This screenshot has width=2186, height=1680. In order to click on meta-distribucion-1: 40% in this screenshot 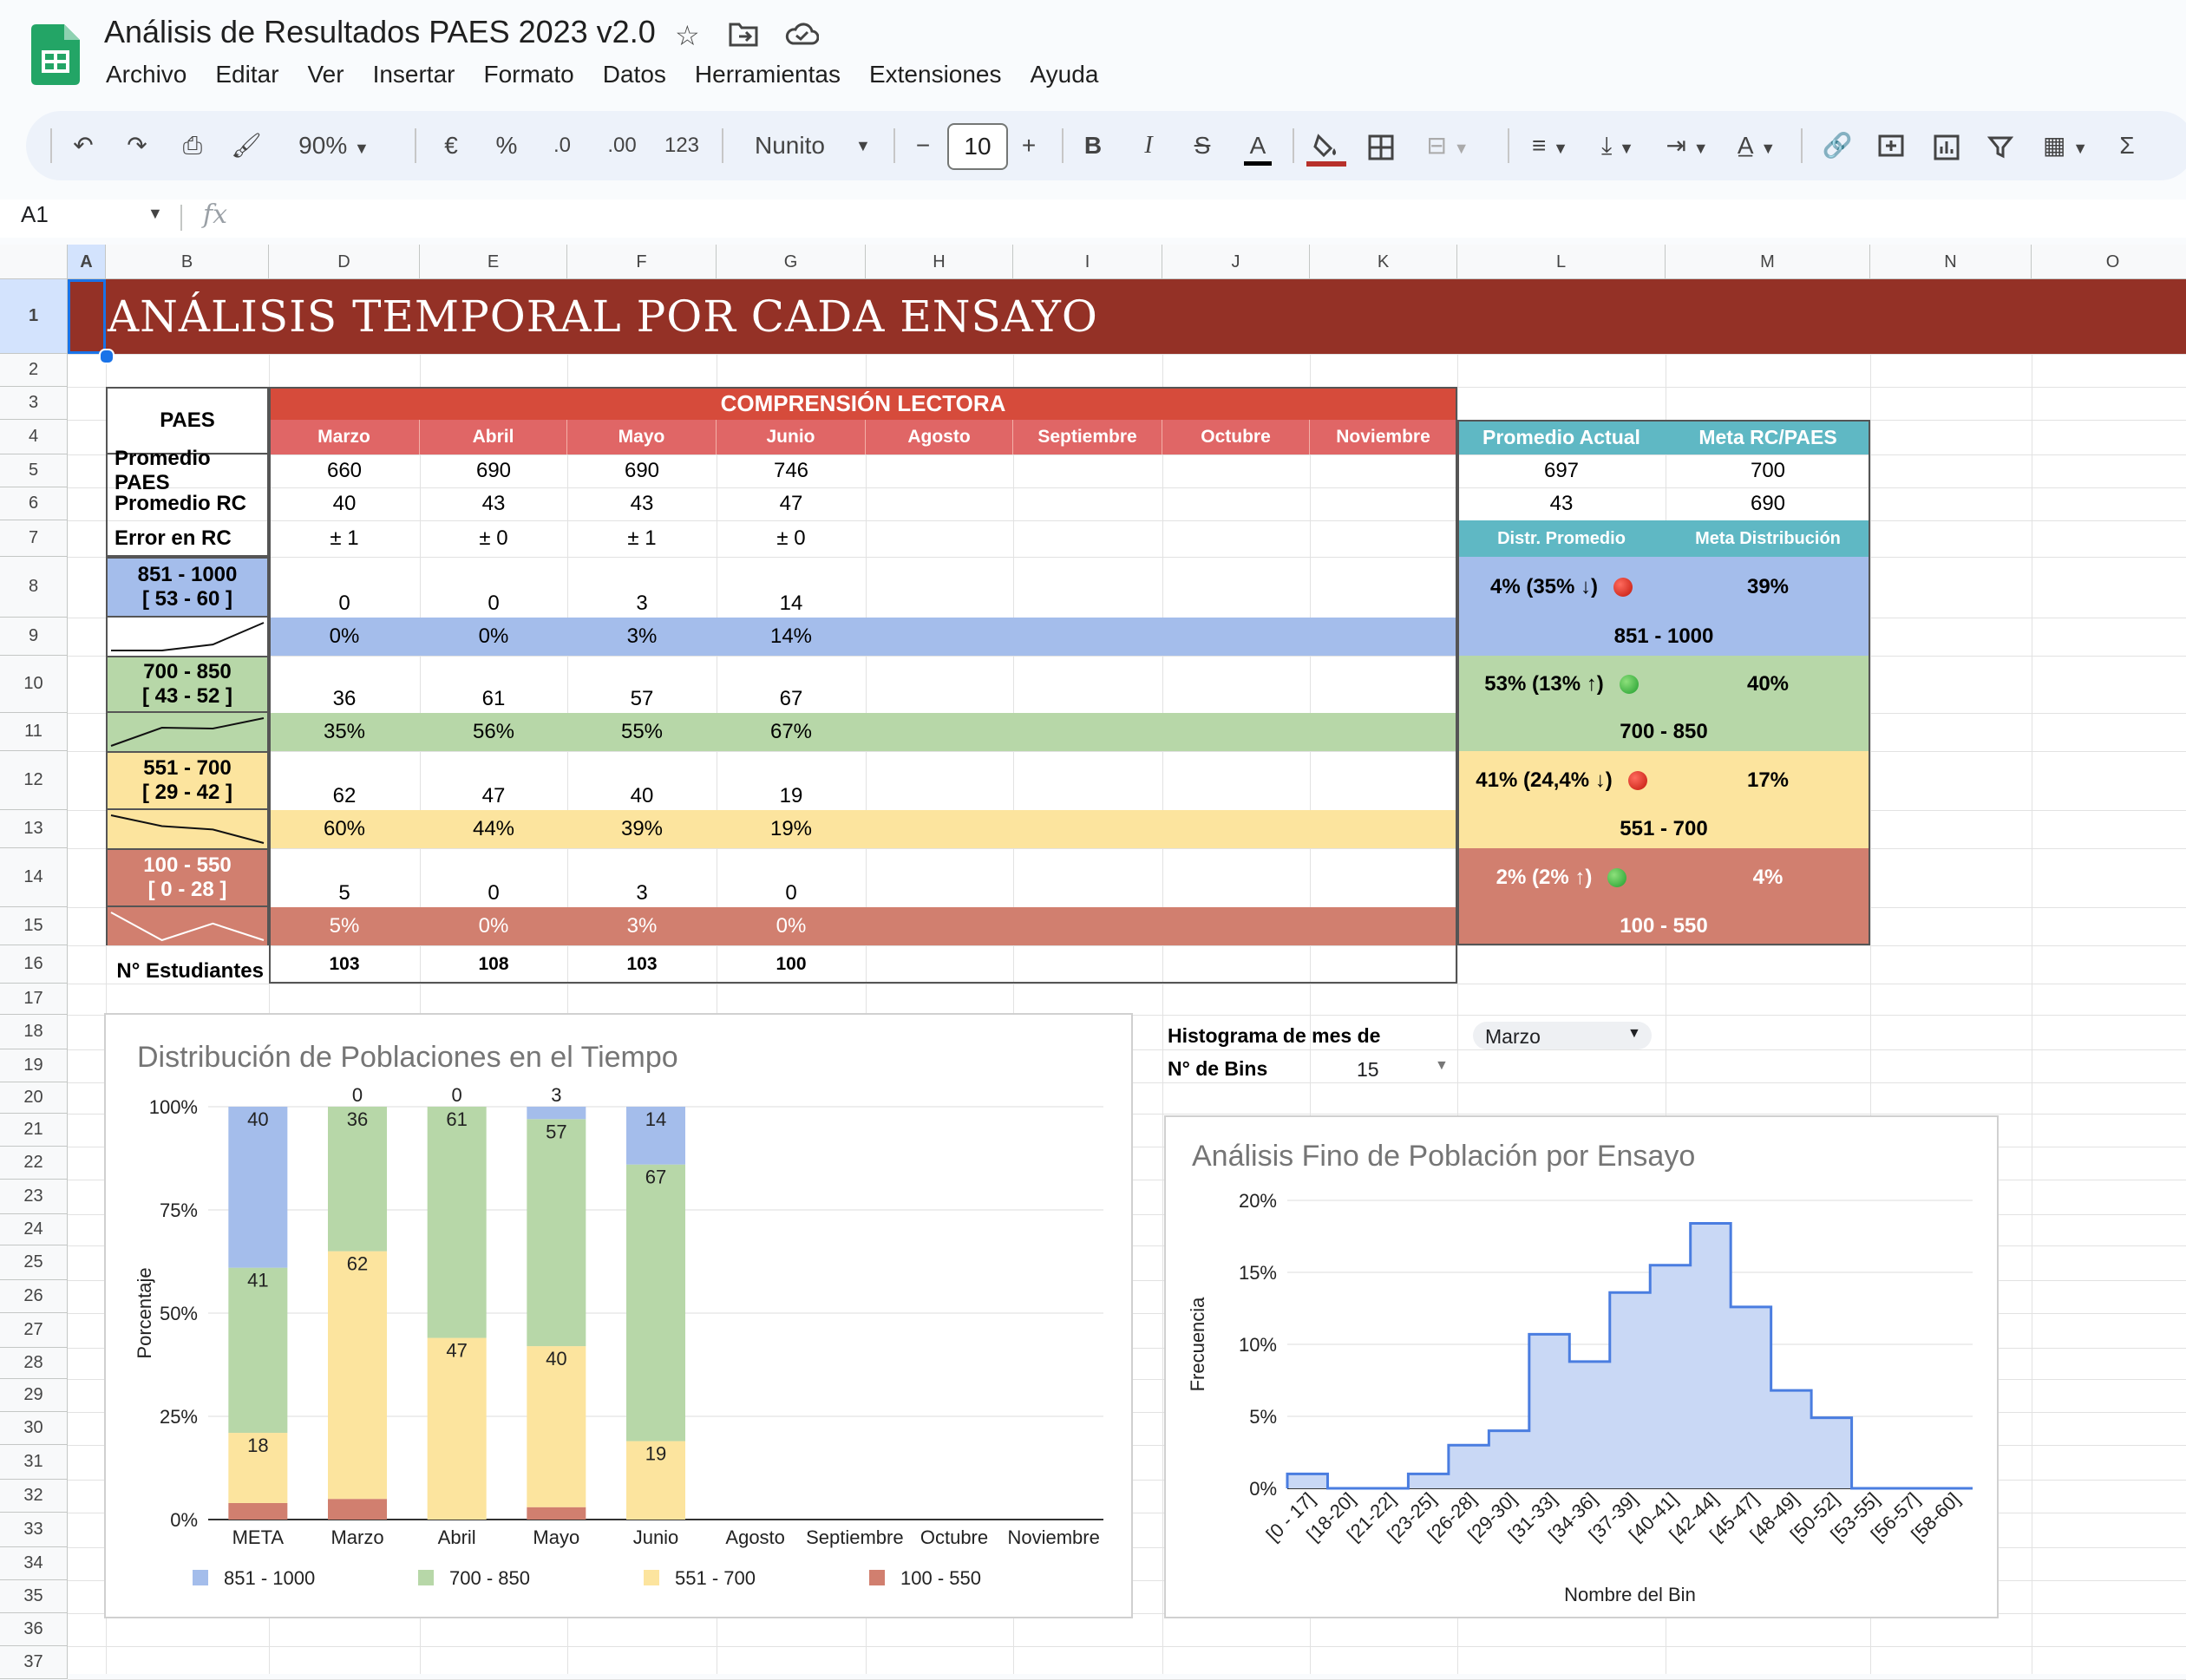, I will do `click(1768, 684)`.